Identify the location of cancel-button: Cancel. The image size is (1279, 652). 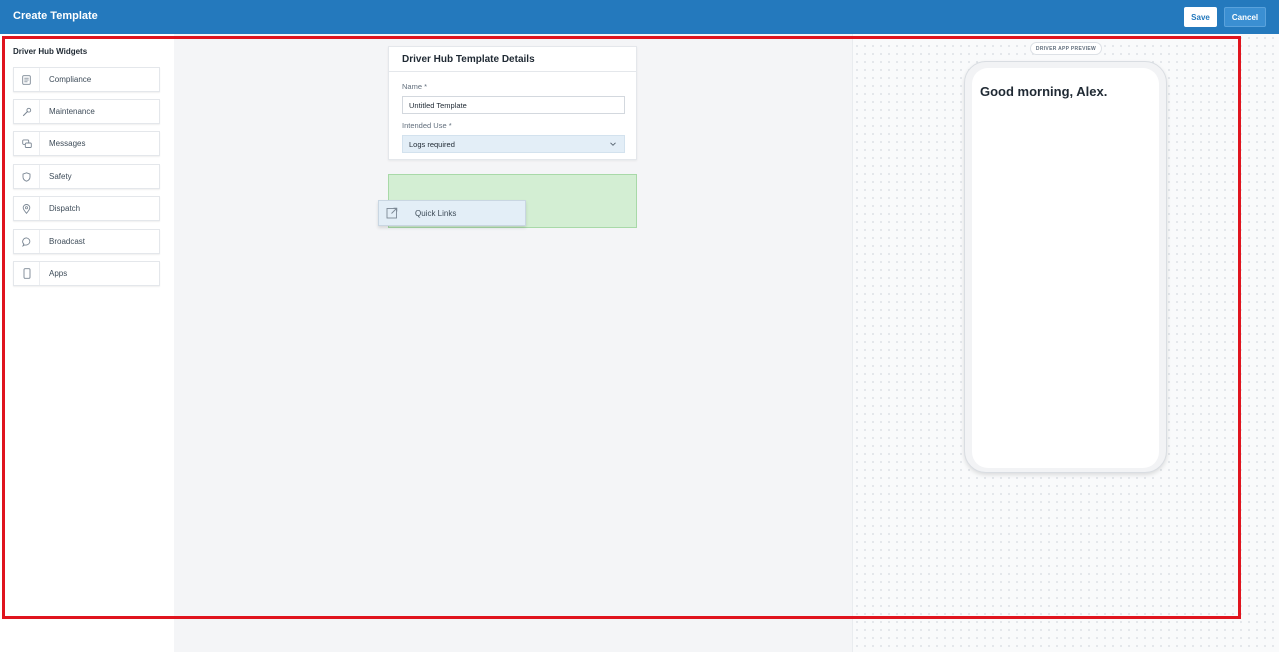
(1245, 17).